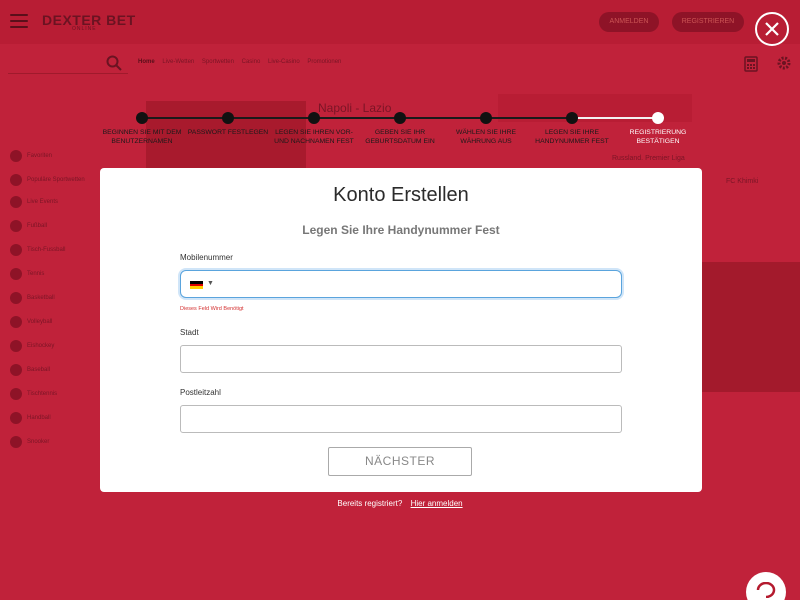  Describe the element at coordinates (400, 22) in the screenshot. I see `site-header: DEXTER BET ONLINE ANMELDEN REGISTRIEREN` at that location.